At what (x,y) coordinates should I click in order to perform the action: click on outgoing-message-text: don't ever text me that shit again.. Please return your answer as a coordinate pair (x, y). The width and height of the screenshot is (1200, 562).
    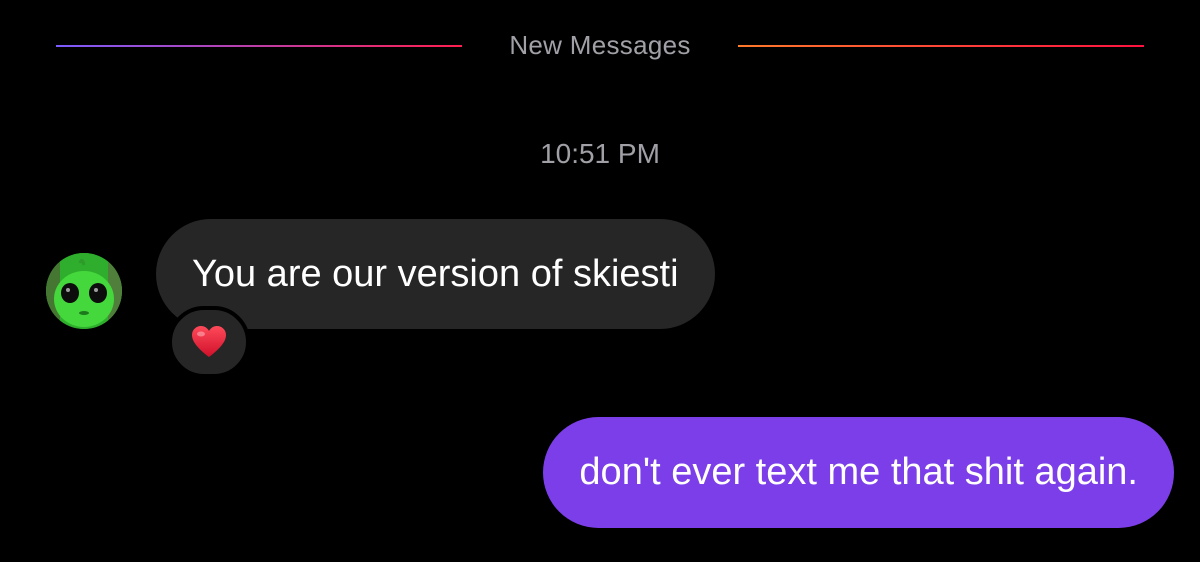
    Looking at the image, I should click on (858, 472).